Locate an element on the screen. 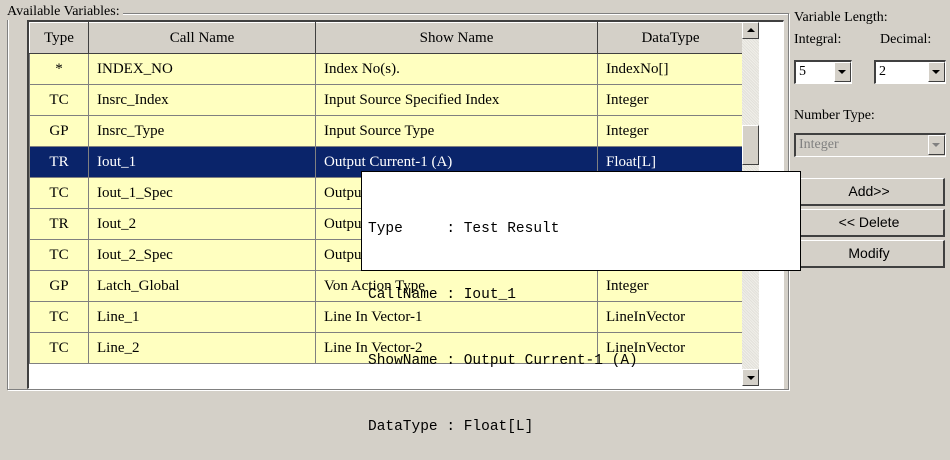 This screenshot has height=460, width=950. tooltip-line-callname: CallName : Iout_1 is located at coordinates (442, 295).